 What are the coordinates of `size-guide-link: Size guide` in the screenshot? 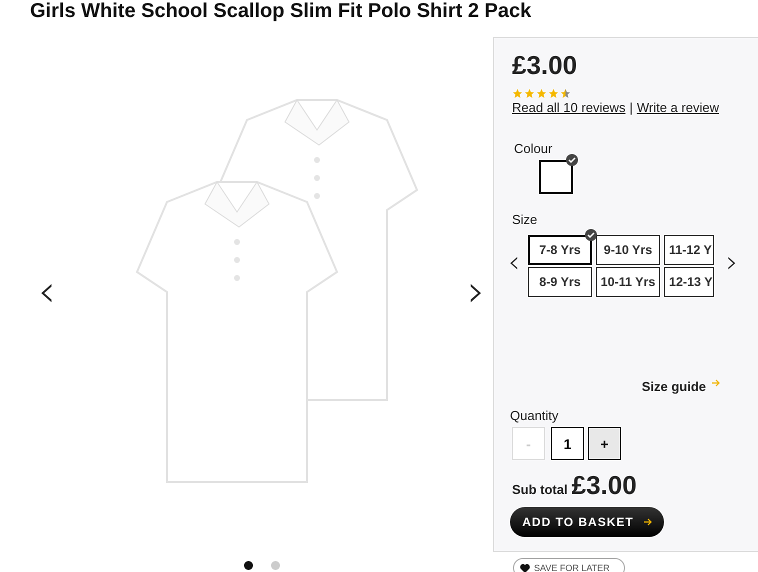 It's located at (681, 386).